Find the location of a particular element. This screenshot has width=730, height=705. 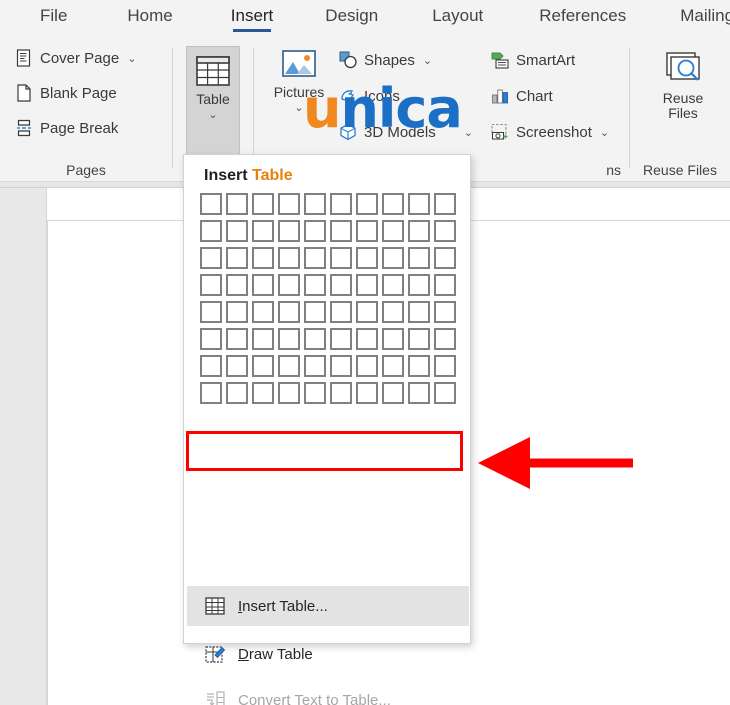

tab-insert-active-underline is located at coordinates (252, 30).